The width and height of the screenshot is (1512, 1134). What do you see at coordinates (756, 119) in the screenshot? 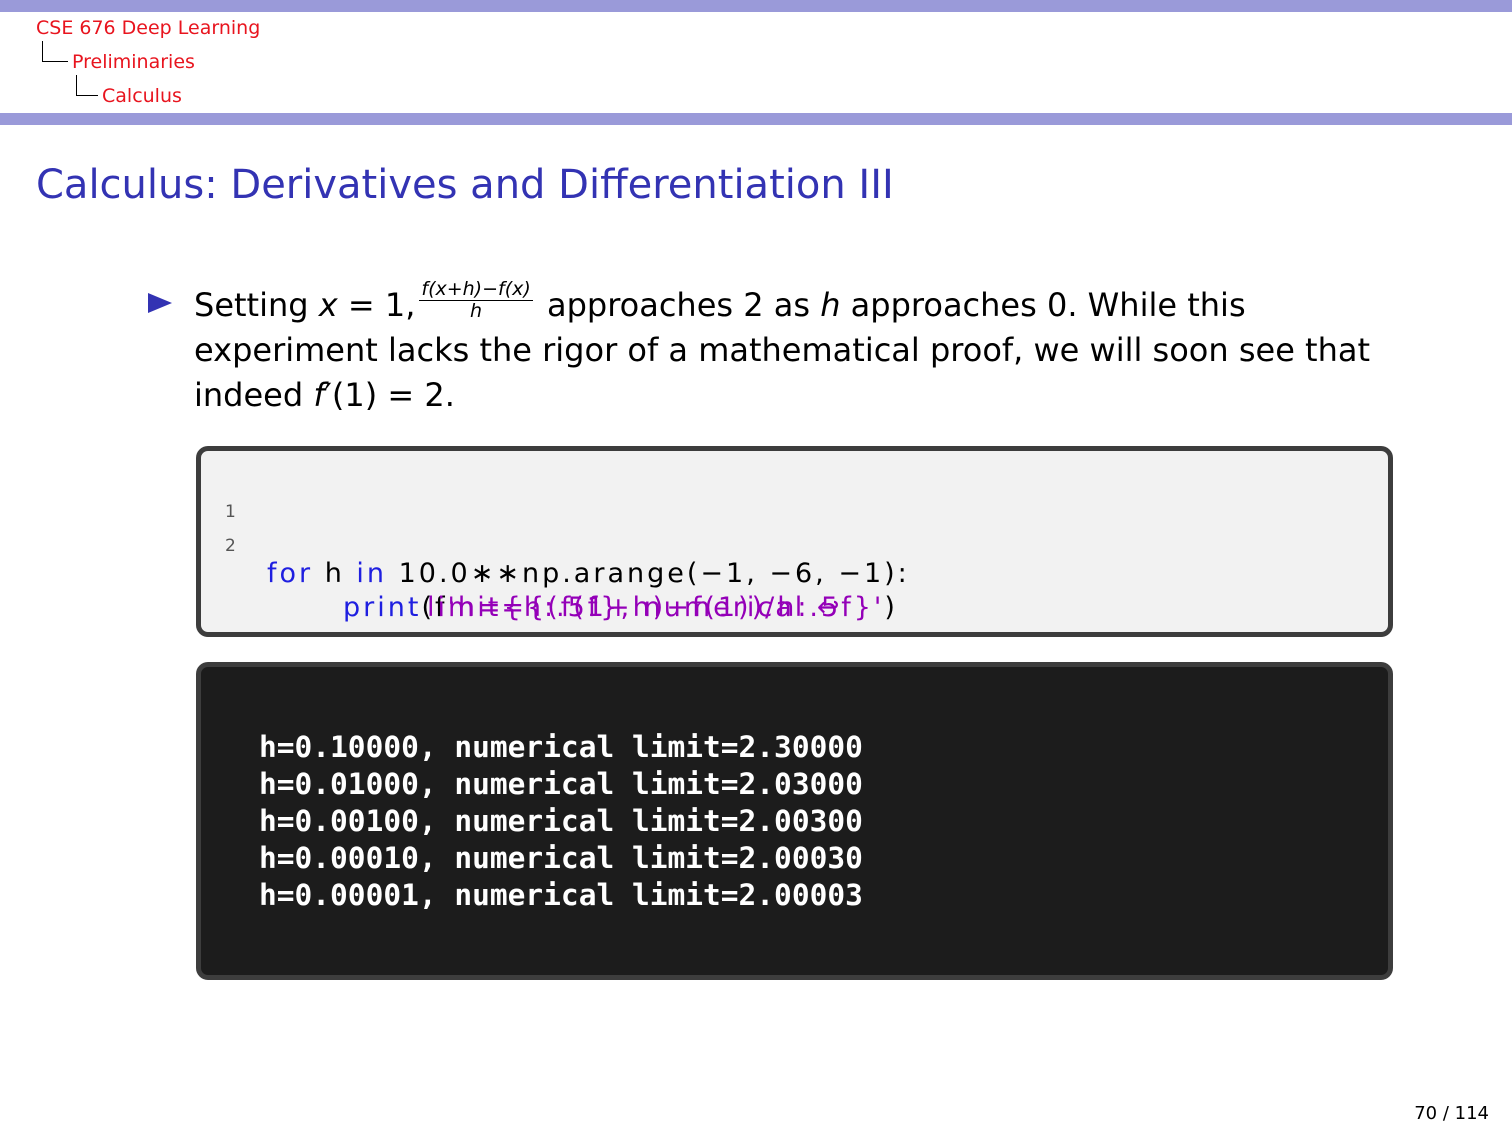
I see `header-bar-bottom` at bounding box center [756, 119].